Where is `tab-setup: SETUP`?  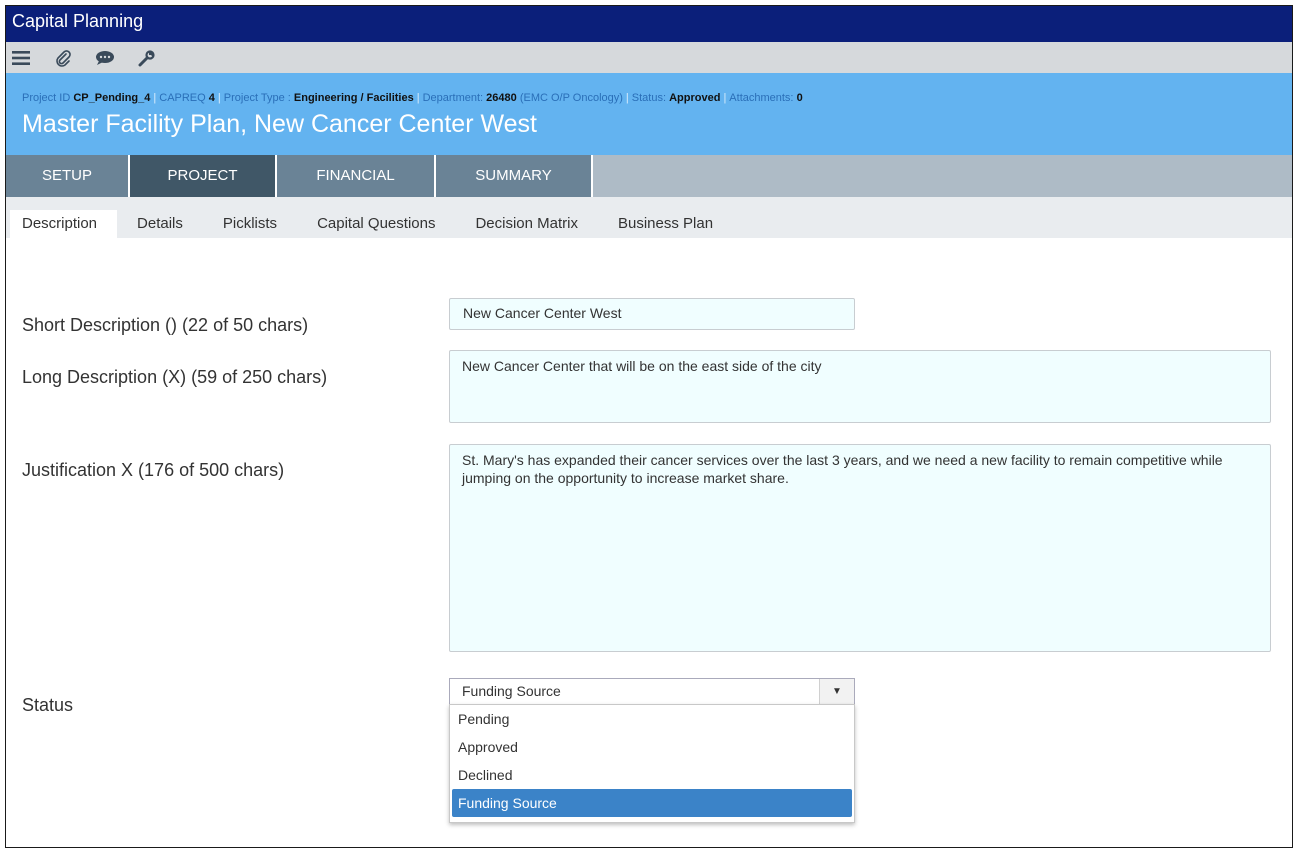 tab-setup: SETUP is located at coordinates (68, 176).